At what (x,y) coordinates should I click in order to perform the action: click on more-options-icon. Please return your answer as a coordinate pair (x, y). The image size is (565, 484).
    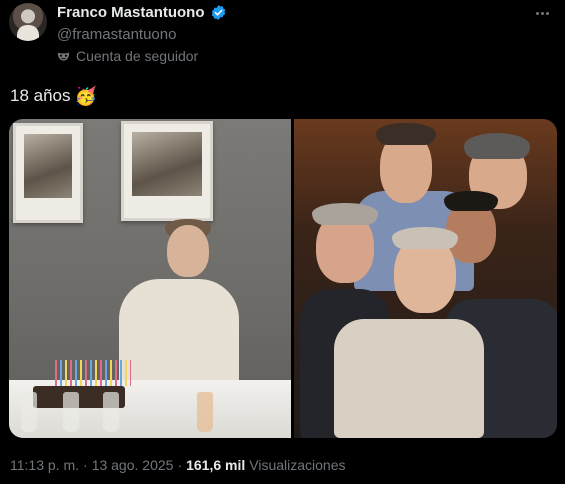
    Looking at the image, I should click on (542, 13).